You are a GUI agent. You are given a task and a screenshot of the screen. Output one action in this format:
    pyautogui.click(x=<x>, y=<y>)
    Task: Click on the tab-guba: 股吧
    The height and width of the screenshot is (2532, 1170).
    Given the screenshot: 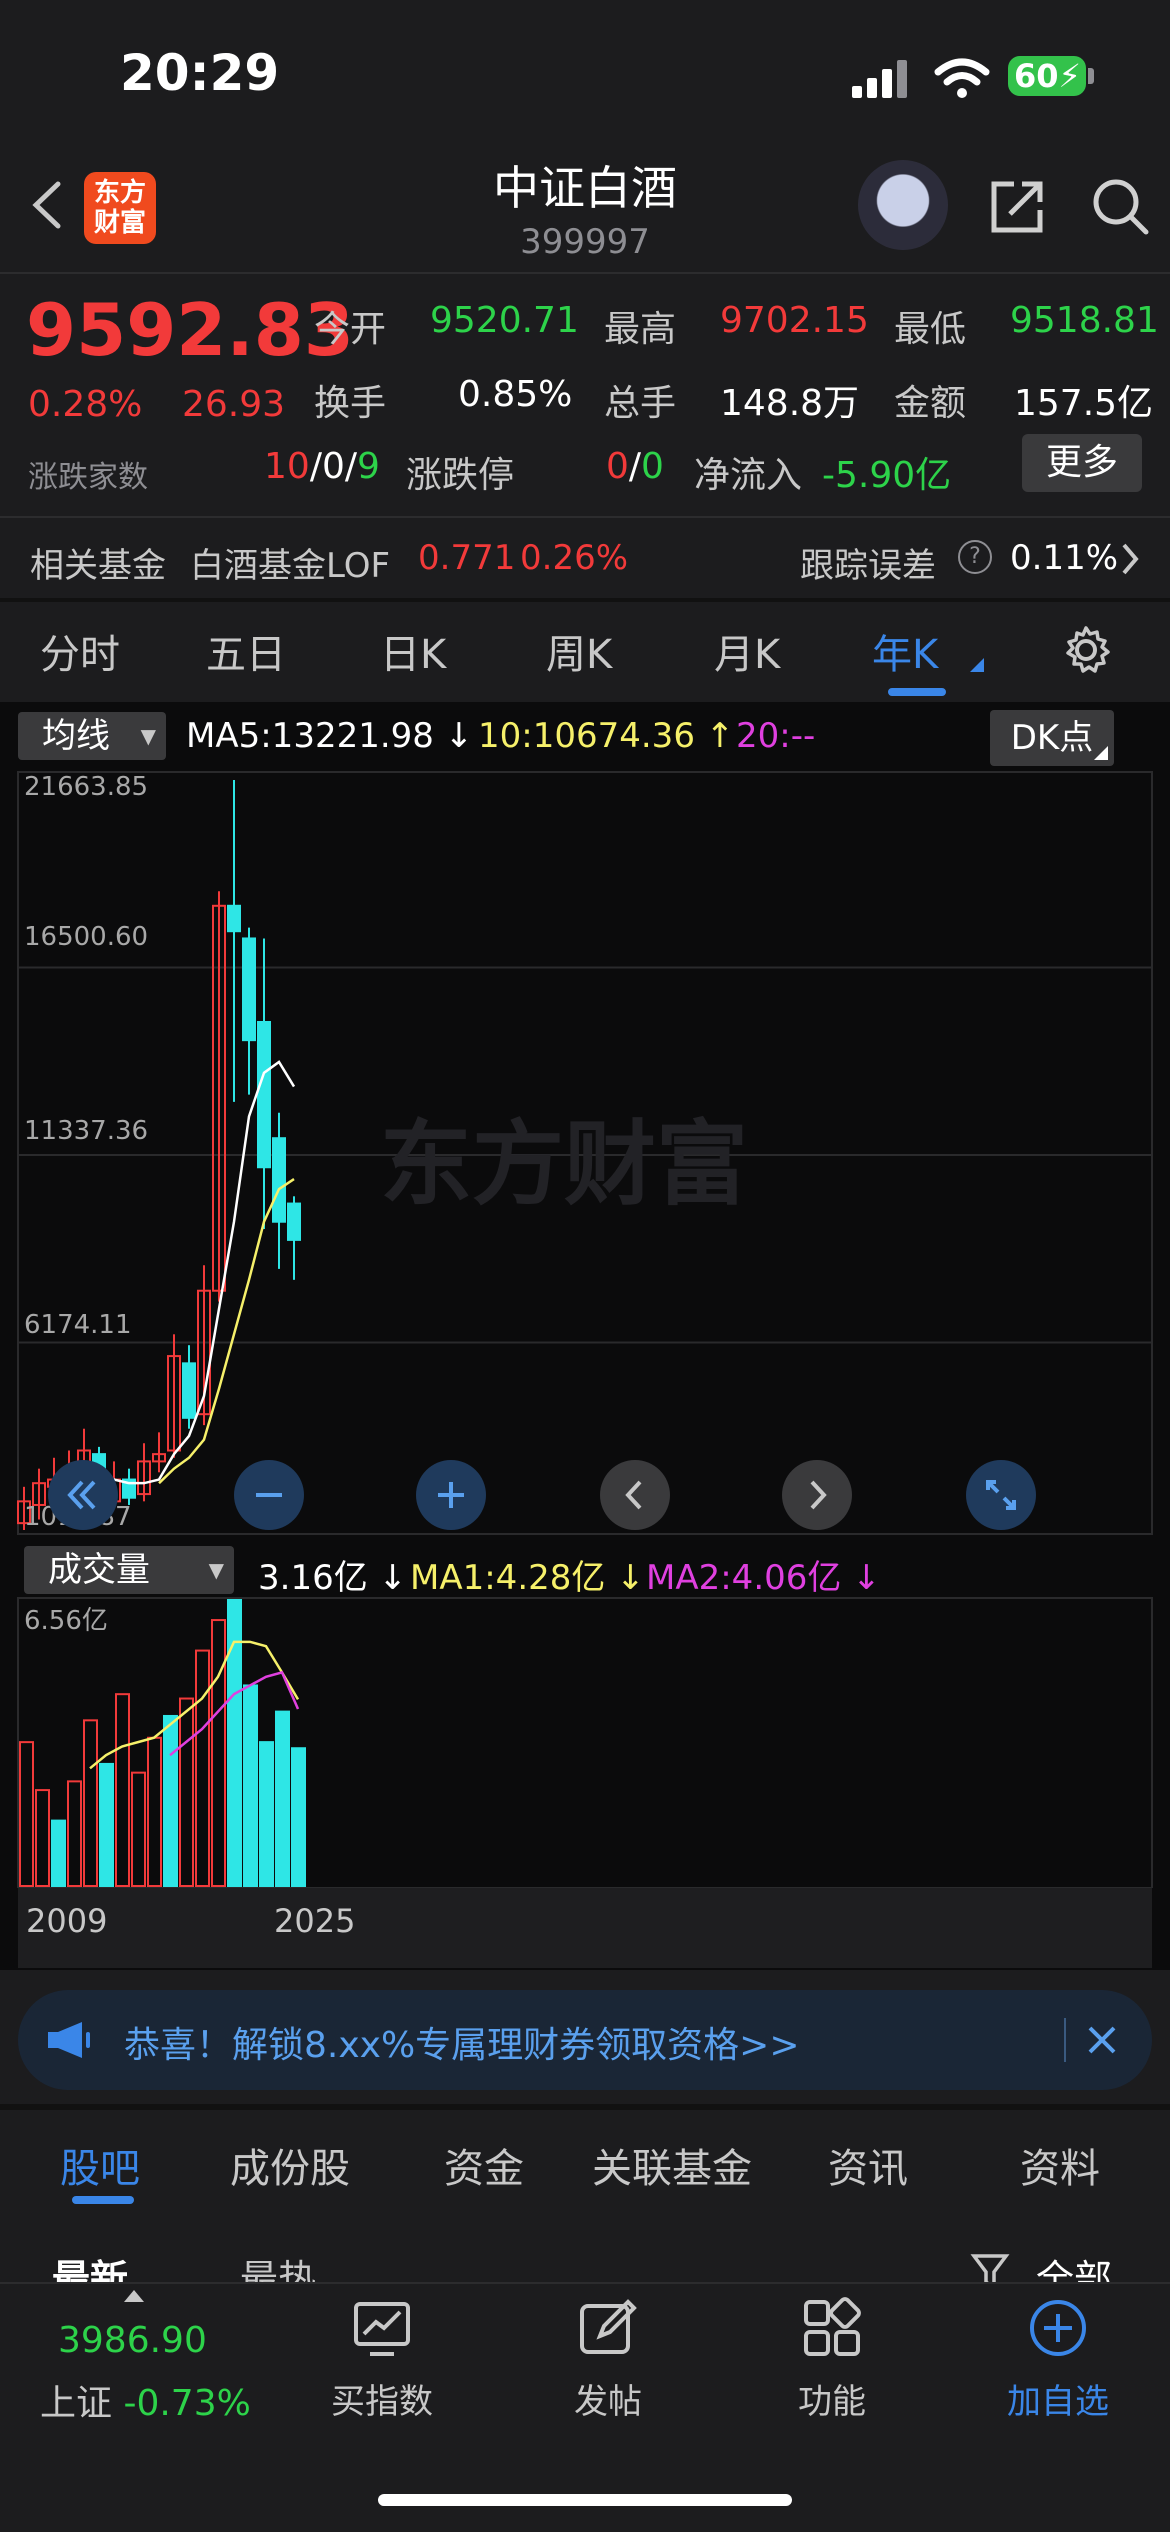 What is the action you would take?
    pyautogui.click(x=100, y=2165)
    